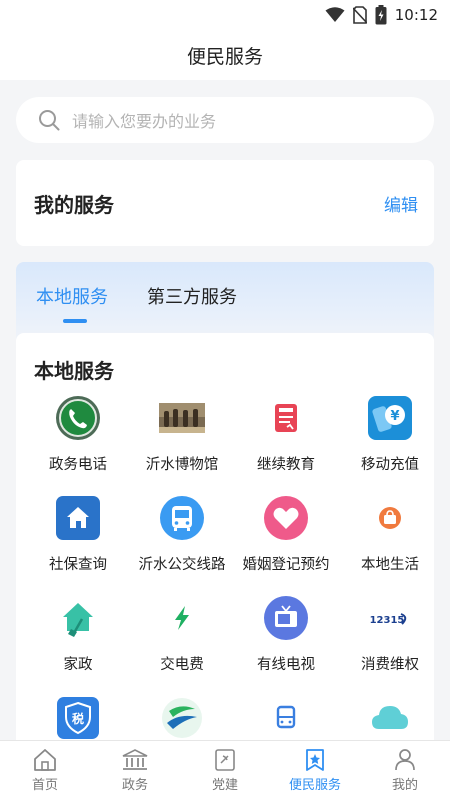 The height and width of the screenshot is (799, 450). I want to click on social-security-icon, so click(78, 518).